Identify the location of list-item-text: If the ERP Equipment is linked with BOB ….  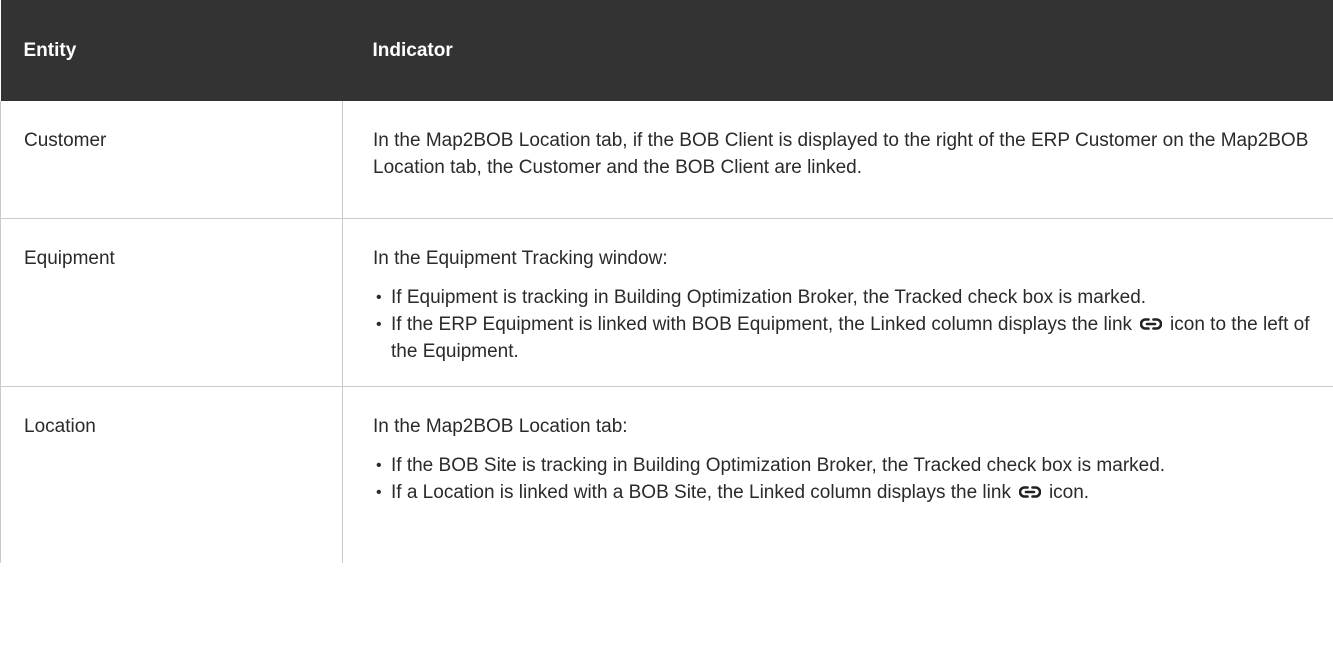
(762, 324).